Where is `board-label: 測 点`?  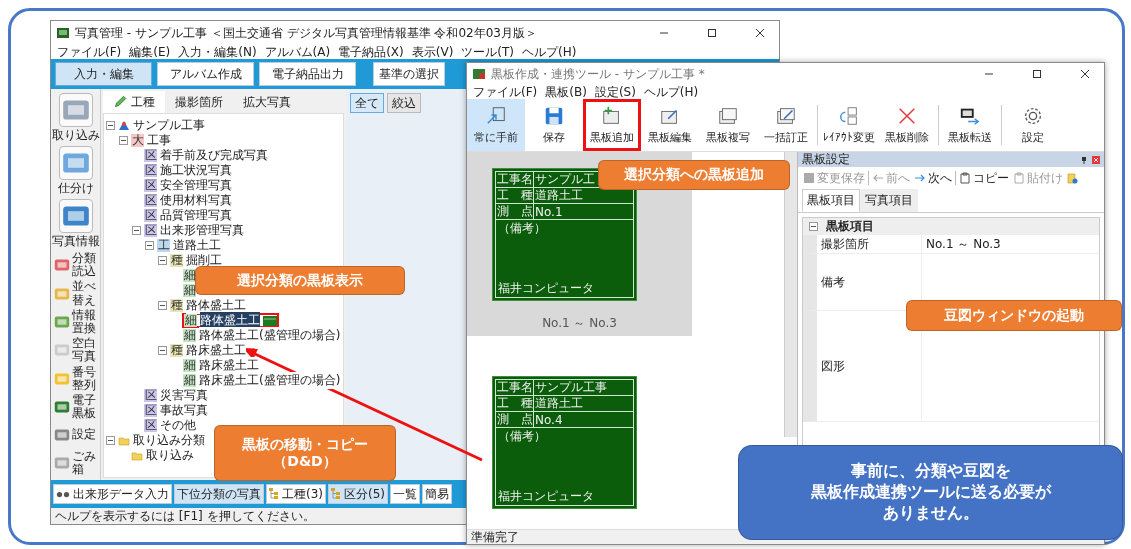
board-label: 測 点 is located at coordinates (515, 419).